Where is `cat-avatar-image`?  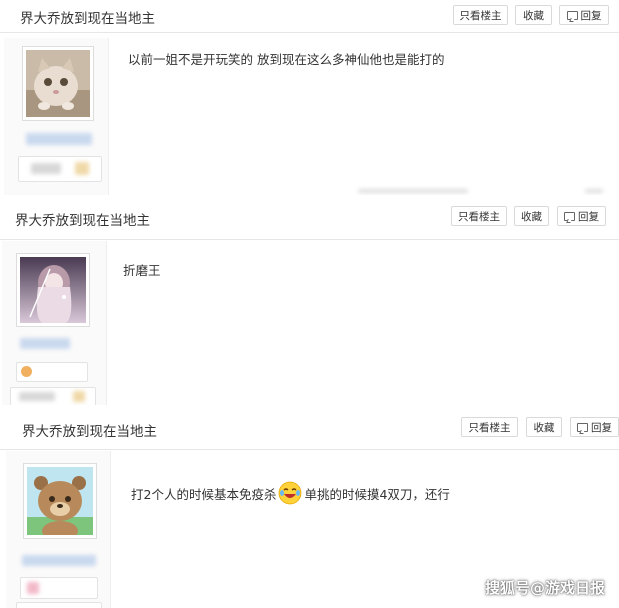
cat-avatar-image is located at coordinates (58, 83).